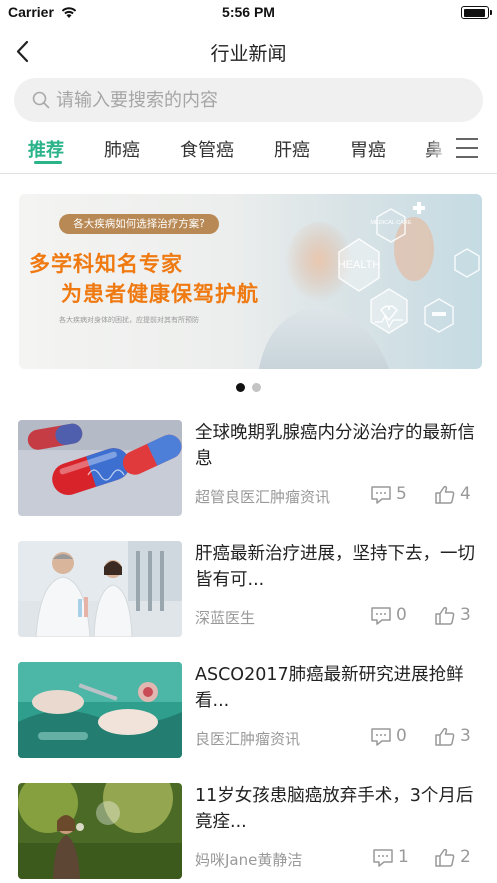 Image resolution: width=497 pixels, height=883 pixels. I want to click on news-source: 良医汇肿瘤资讯, so click(248, 739).